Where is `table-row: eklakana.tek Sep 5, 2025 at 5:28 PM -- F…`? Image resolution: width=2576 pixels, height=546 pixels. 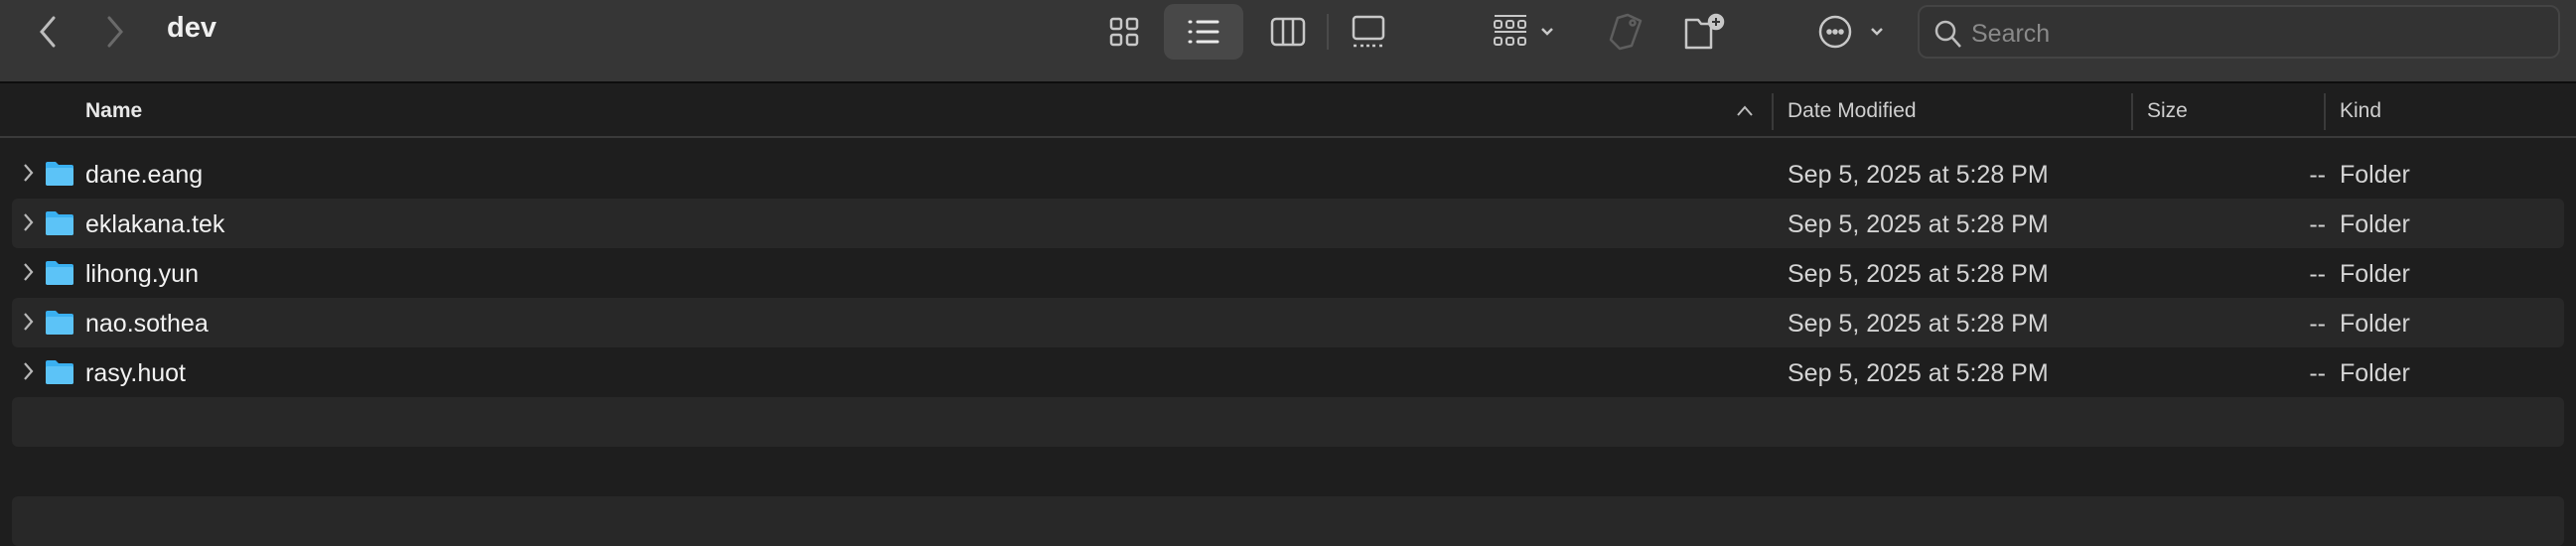 table-row: eklakana.tek Sep 5, 2025 at 5:28 PM -- F… is located at coordinates (1288, 223).